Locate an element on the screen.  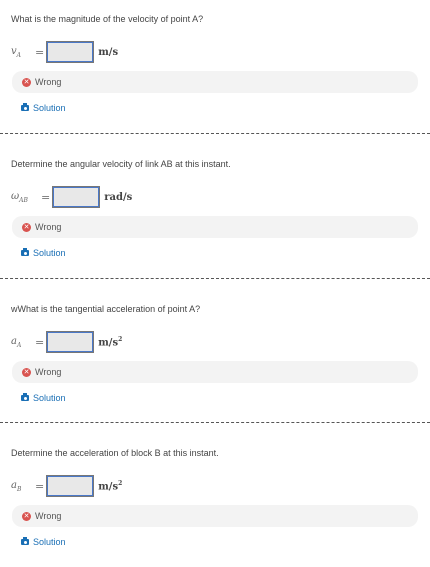
variable-label: ωAB is located at coordinates (25, 197).